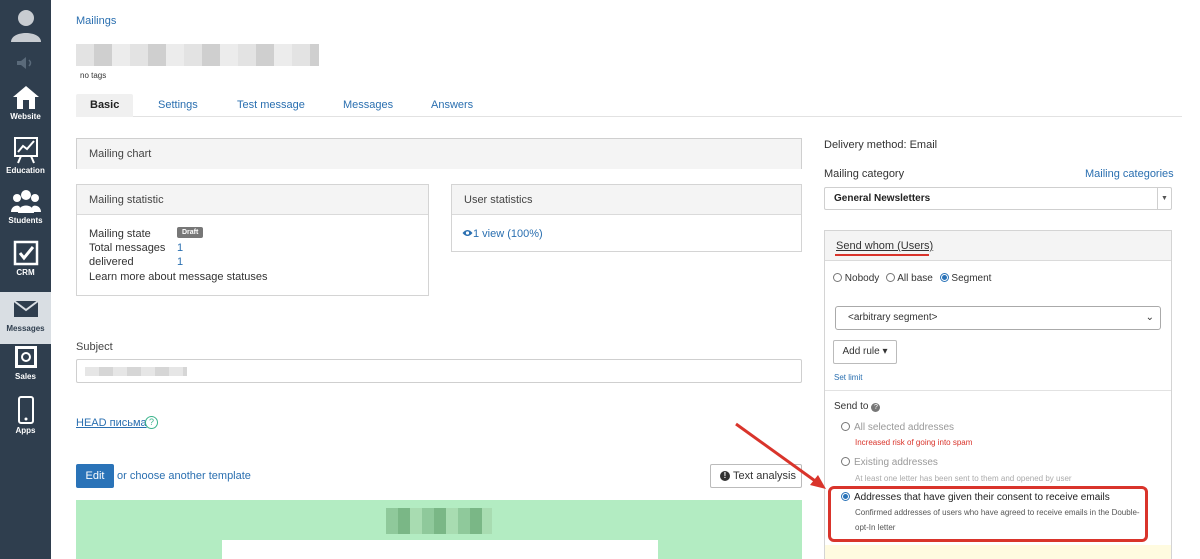 This screenshot has width=1200, height=559. I want to click on user-statistics-title: User statistics, so click(626, 200).